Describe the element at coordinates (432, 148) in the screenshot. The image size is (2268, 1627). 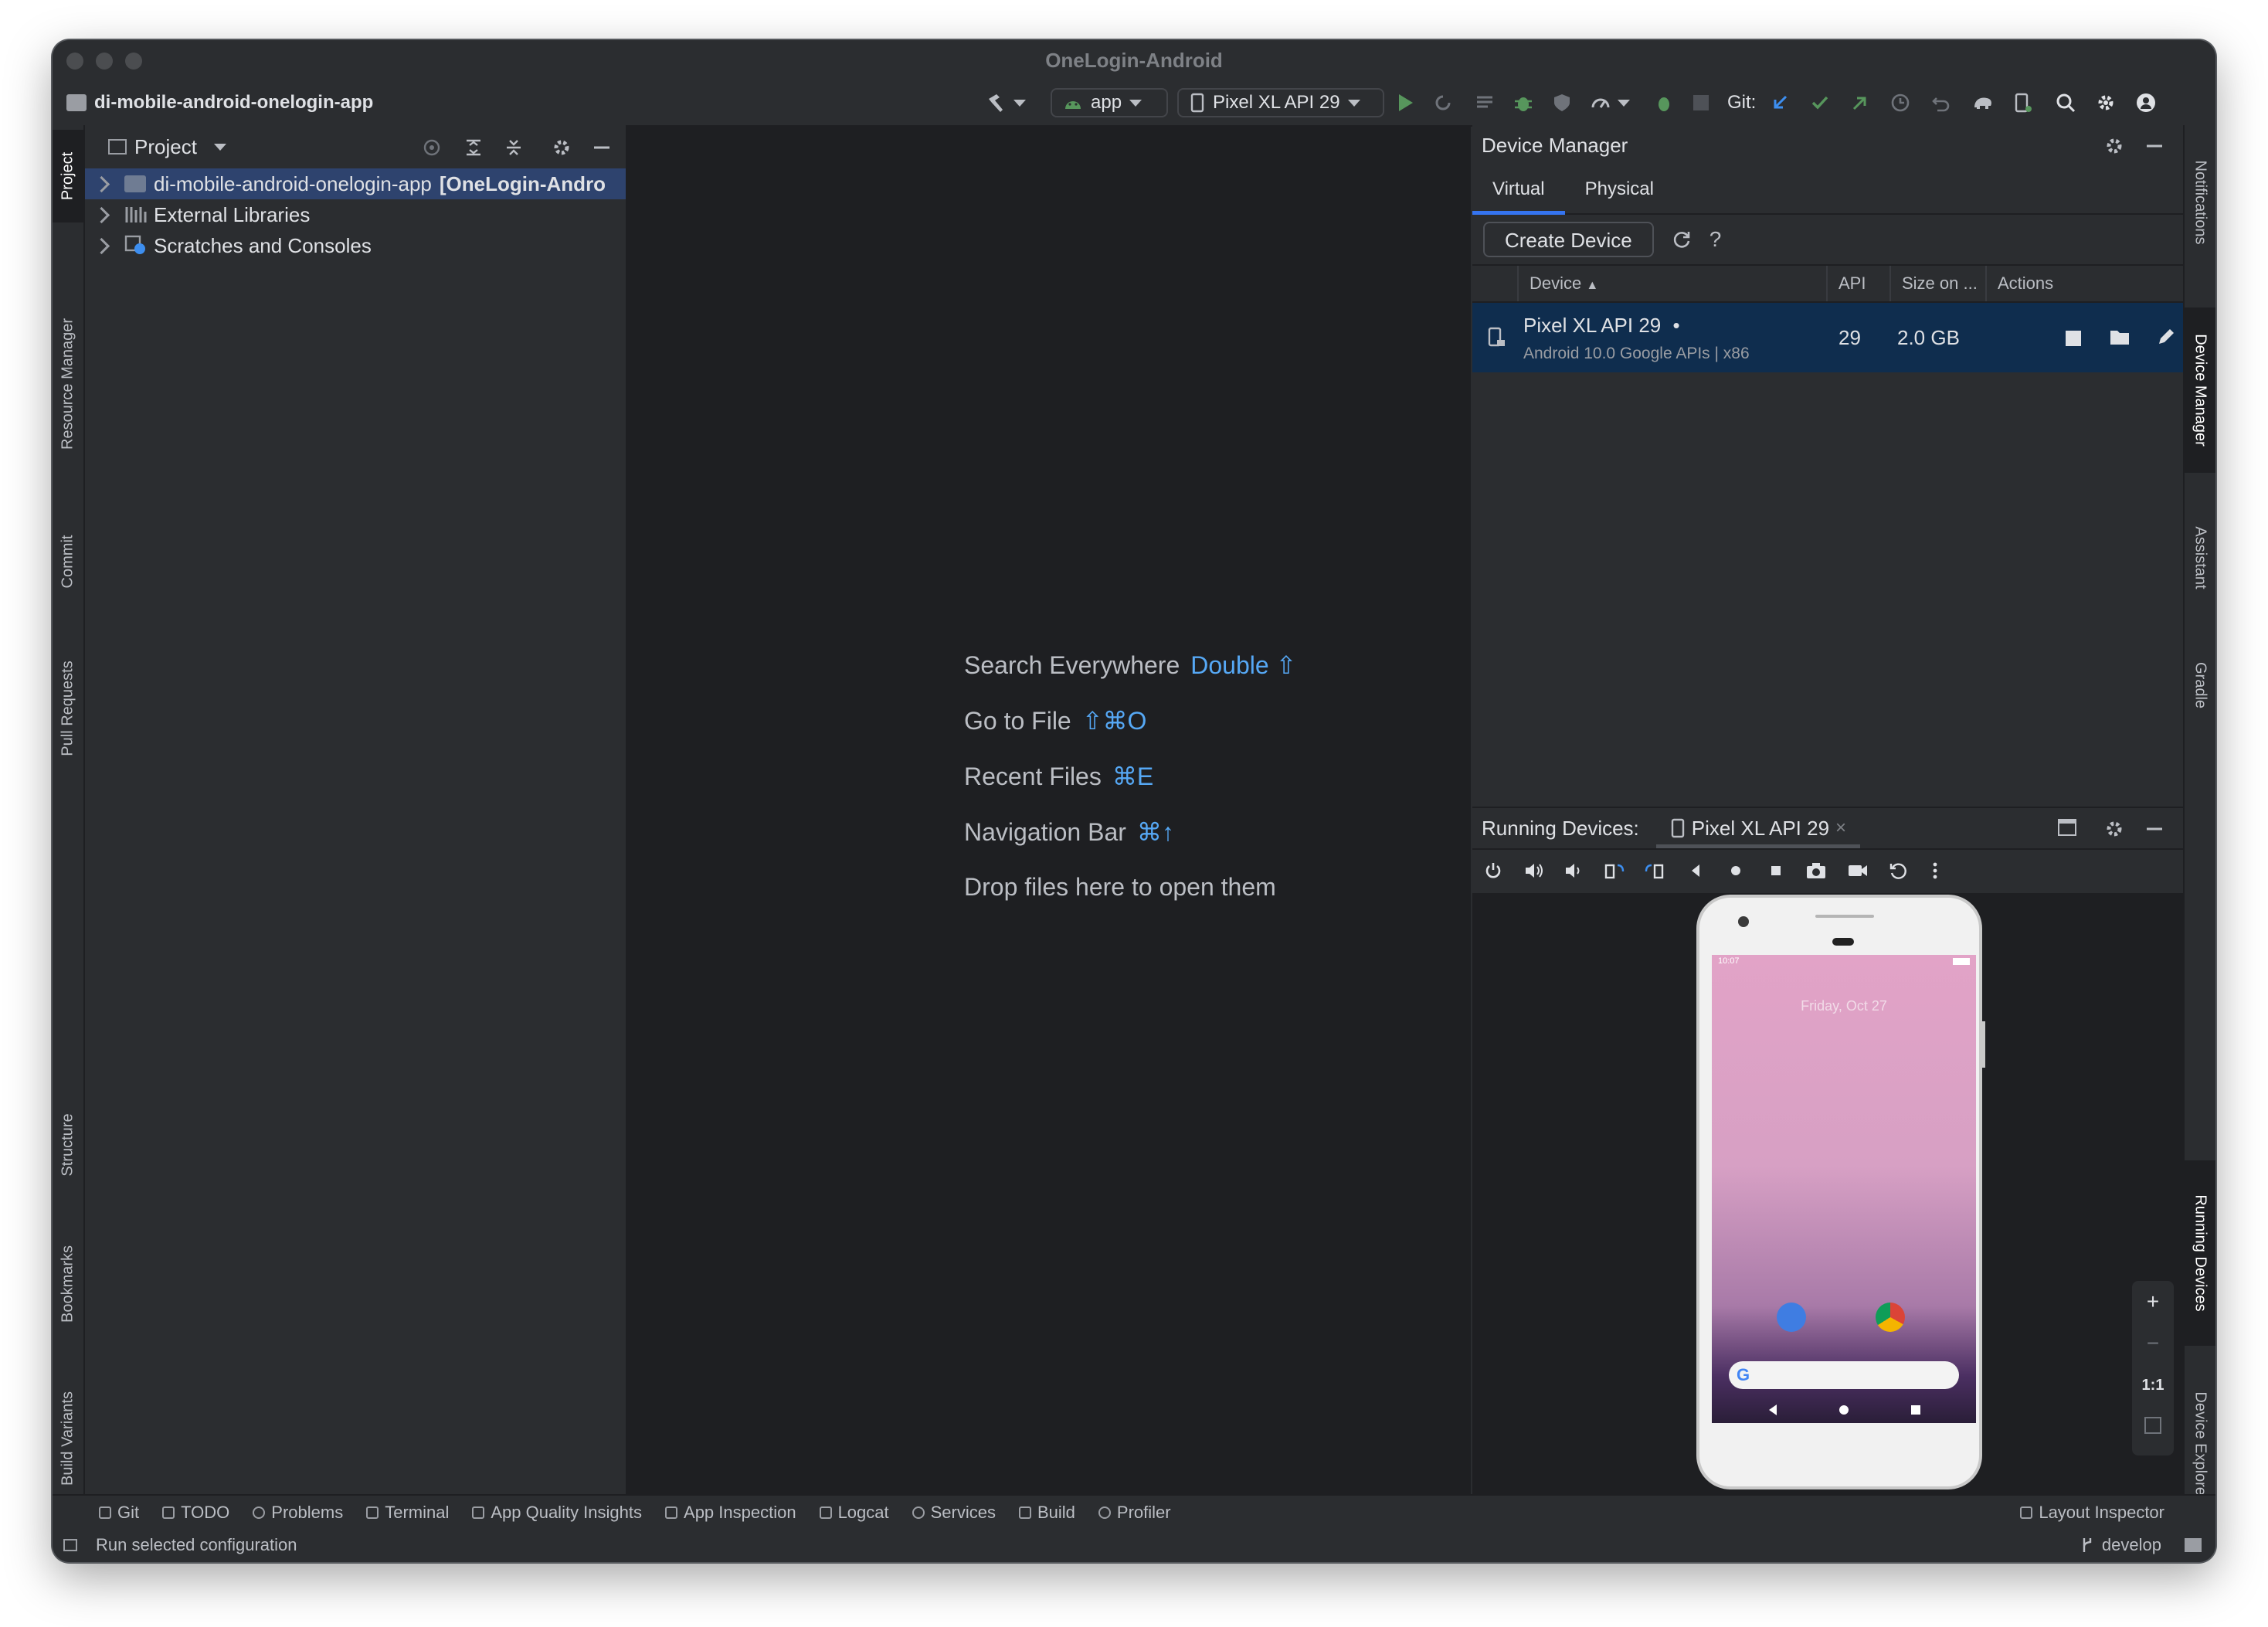
I see `locate-icon` at that location.